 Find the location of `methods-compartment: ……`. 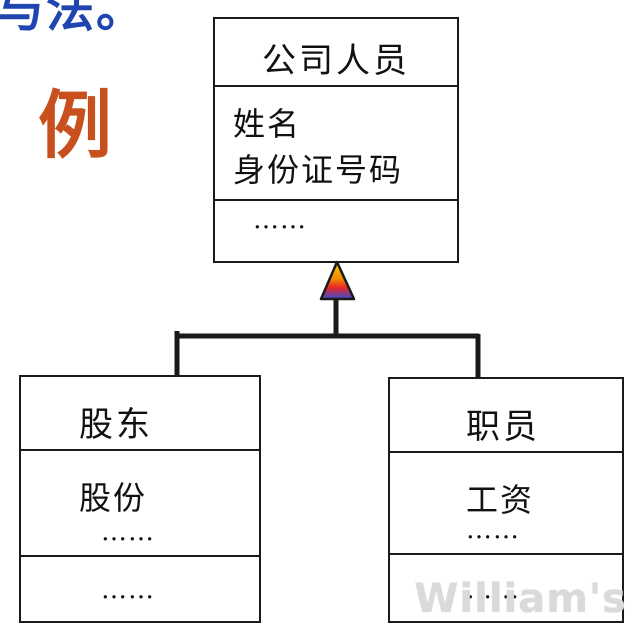

methods-compartment: …… is located at coordinates (140, 588).